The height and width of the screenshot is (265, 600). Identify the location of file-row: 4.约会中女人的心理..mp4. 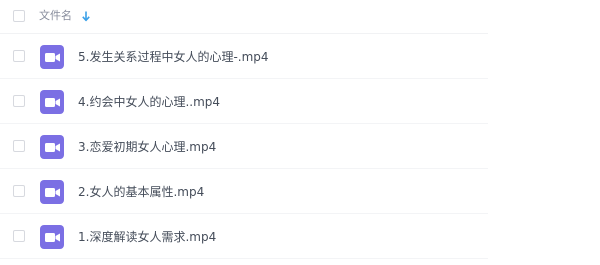
(244, 101).